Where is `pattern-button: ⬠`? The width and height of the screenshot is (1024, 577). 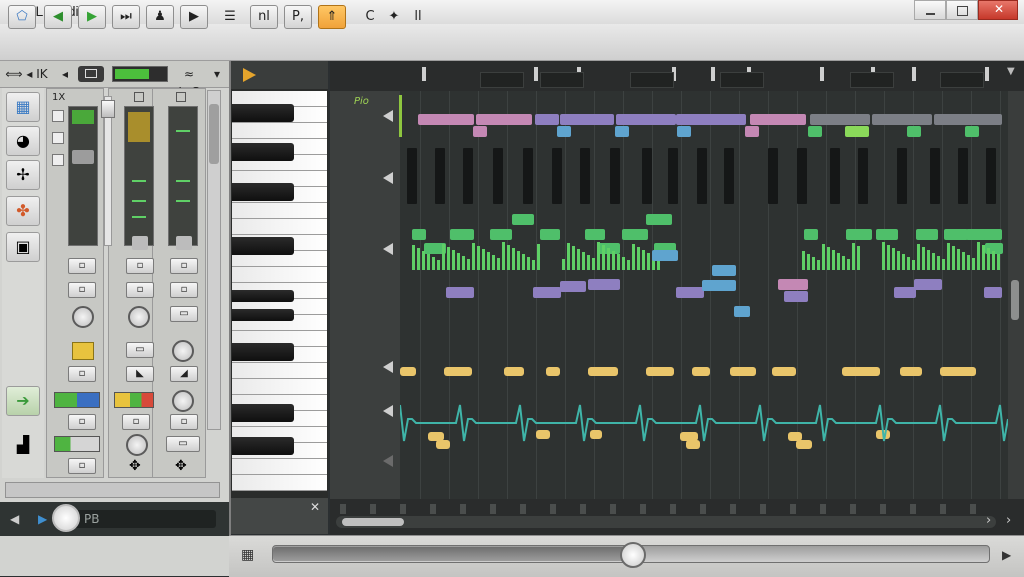
pattern-button: ⬠ is located at coordinates (22, 17).